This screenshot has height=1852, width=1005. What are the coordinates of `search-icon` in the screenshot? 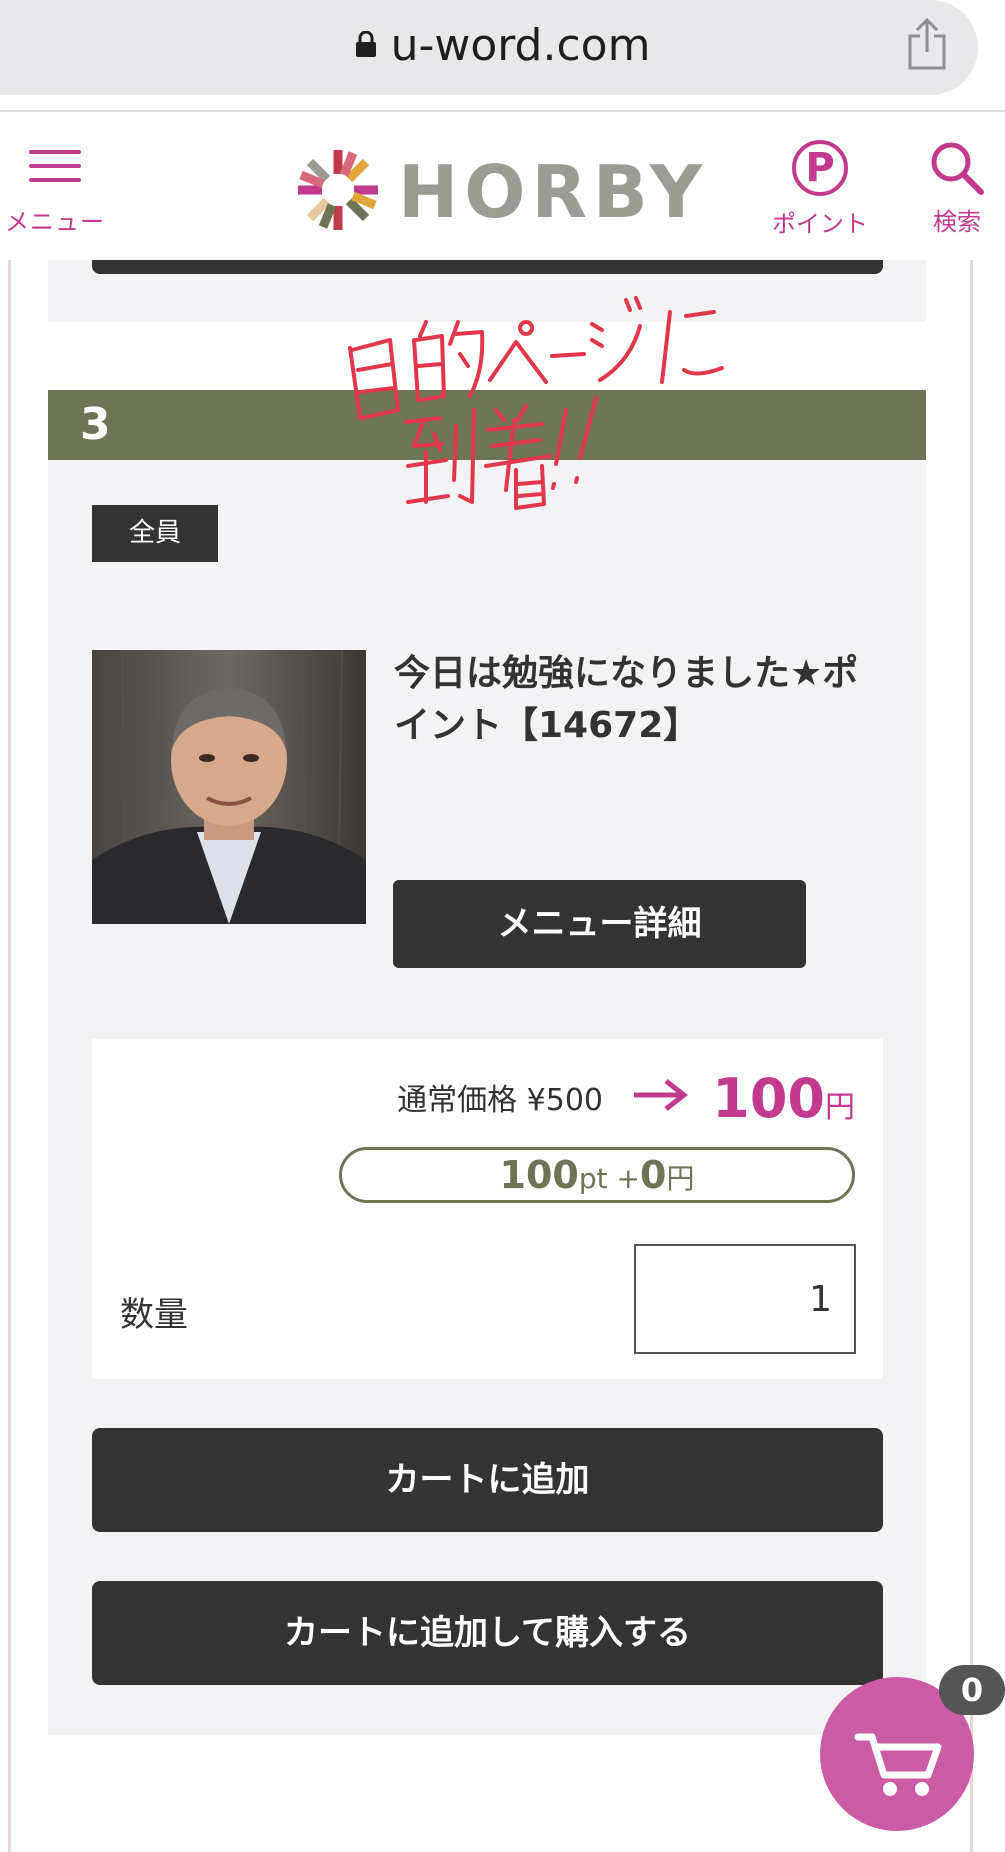 It's located at (957, 168).